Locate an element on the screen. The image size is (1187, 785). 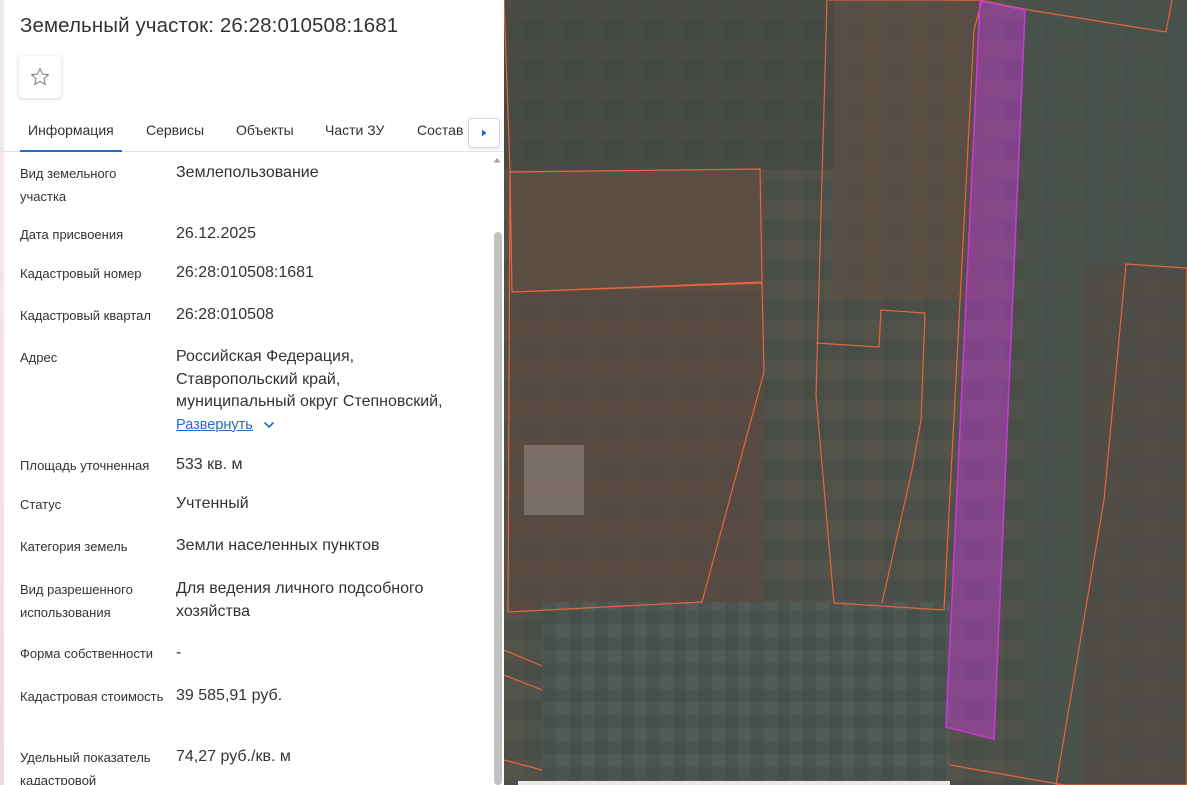
tab-info: Информация is located at coordinates (71, 137).